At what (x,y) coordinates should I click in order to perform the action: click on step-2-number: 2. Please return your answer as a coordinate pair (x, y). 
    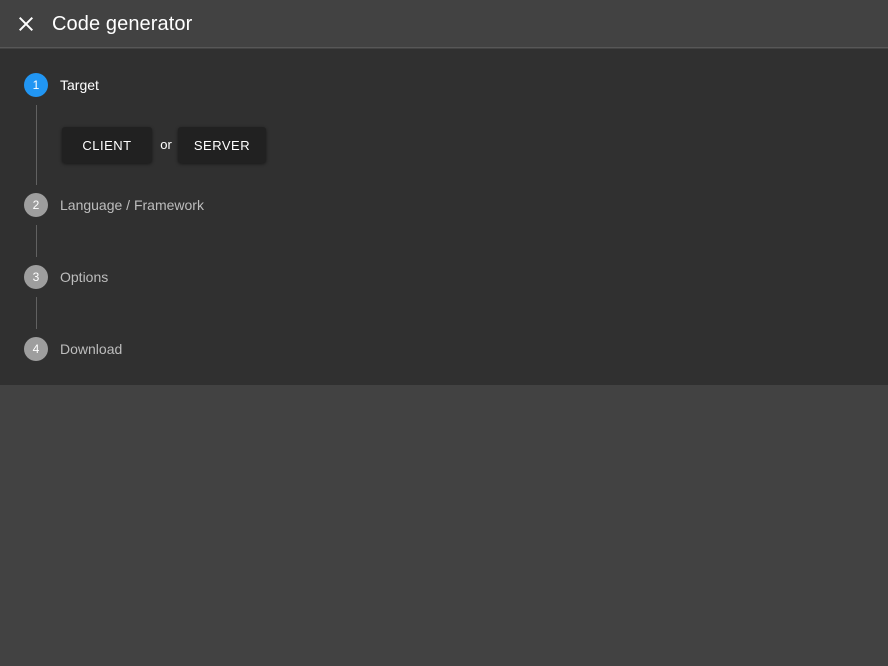
    Looking at the image, I should click on (36, 205).